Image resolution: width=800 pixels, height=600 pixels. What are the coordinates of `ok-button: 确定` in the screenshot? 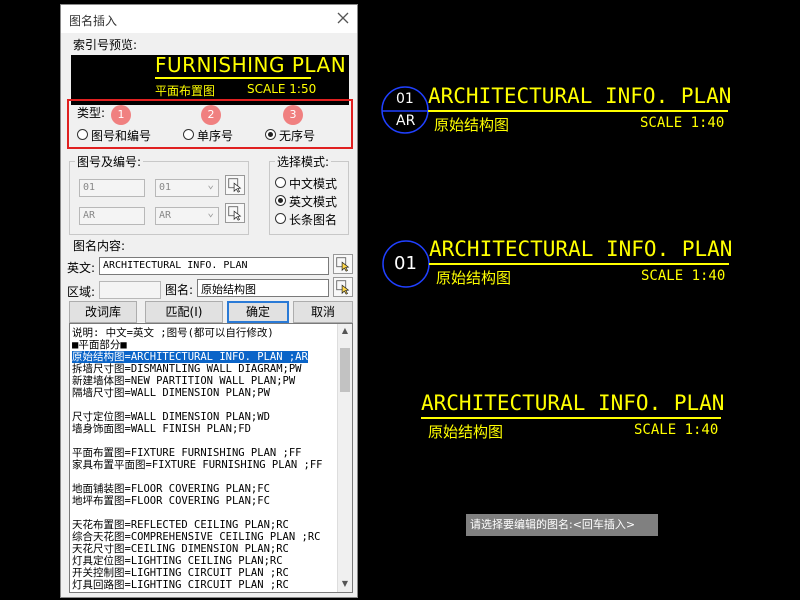 It's located at (258, 312).